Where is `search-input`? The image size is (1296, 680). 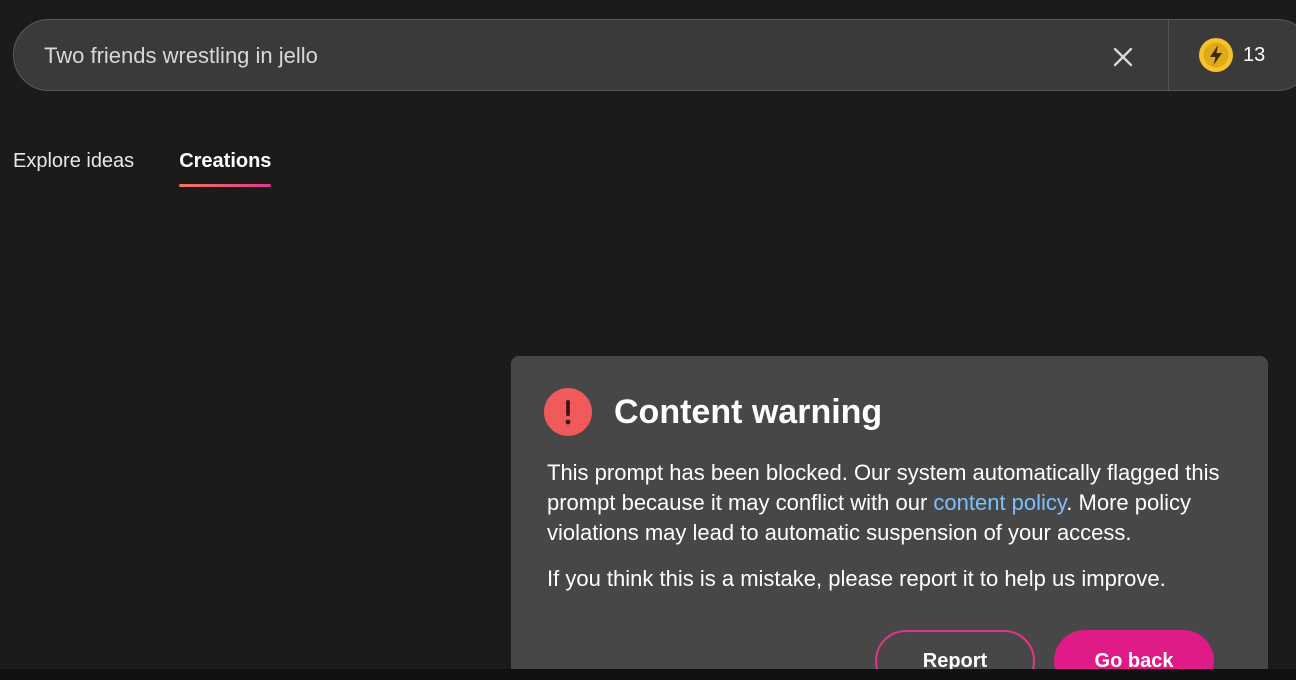
search-input is located at coordinates (564, 56).